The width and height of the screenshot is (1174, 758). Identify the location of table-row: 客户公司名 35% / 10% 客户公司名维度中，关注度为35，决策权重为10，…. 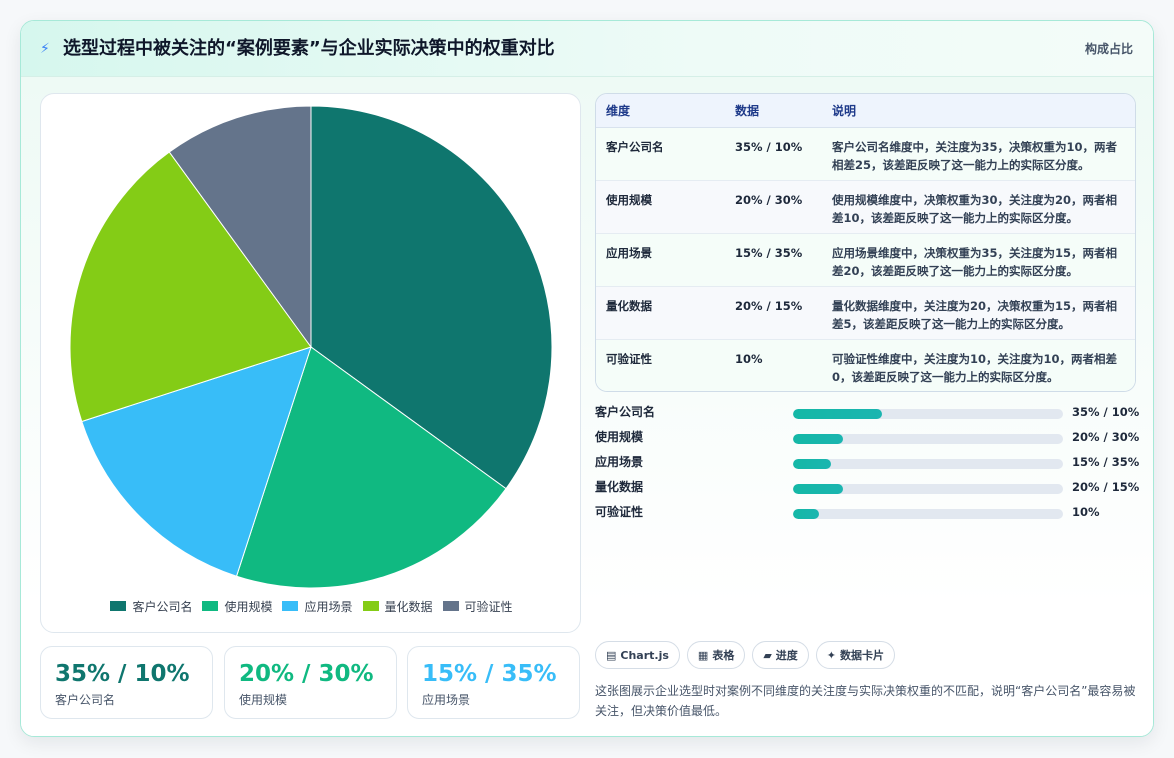
(865, 153).